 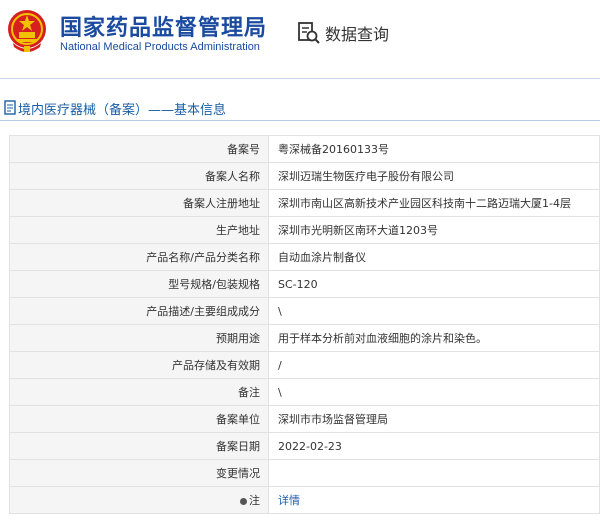 What do you see at coordinates (139, 365) in the screenshot?
I see `row-label: 产品存储及有效期` at bounding box center [139, 365].